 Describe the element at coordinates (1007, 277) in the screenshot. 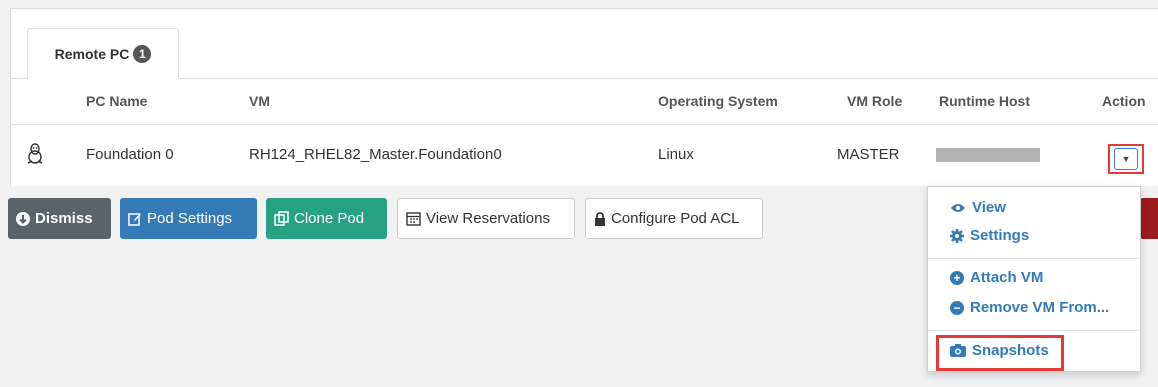

I see `menu-item-attach-vm-label: Attach VM` at that location.